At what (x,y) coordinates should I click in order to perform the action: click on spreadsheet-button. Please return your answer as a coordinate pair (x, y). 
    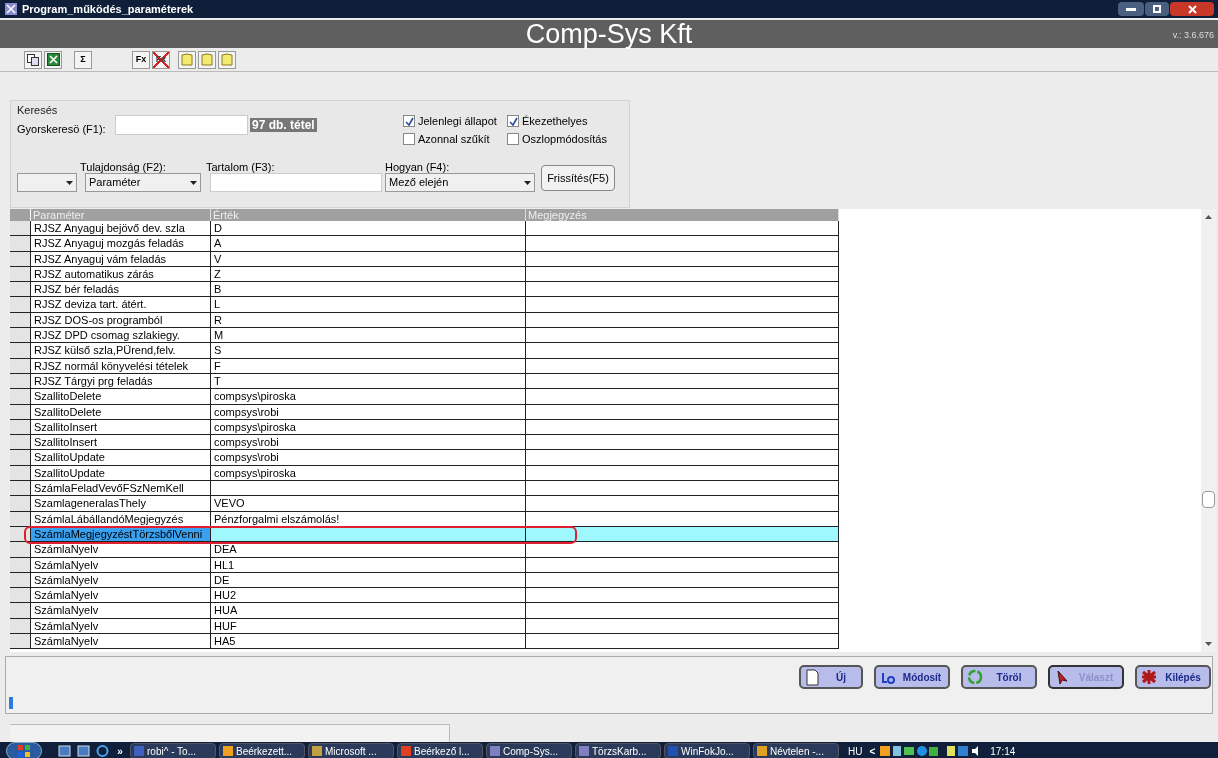
    Looking at the image, I should click on (53, 59).